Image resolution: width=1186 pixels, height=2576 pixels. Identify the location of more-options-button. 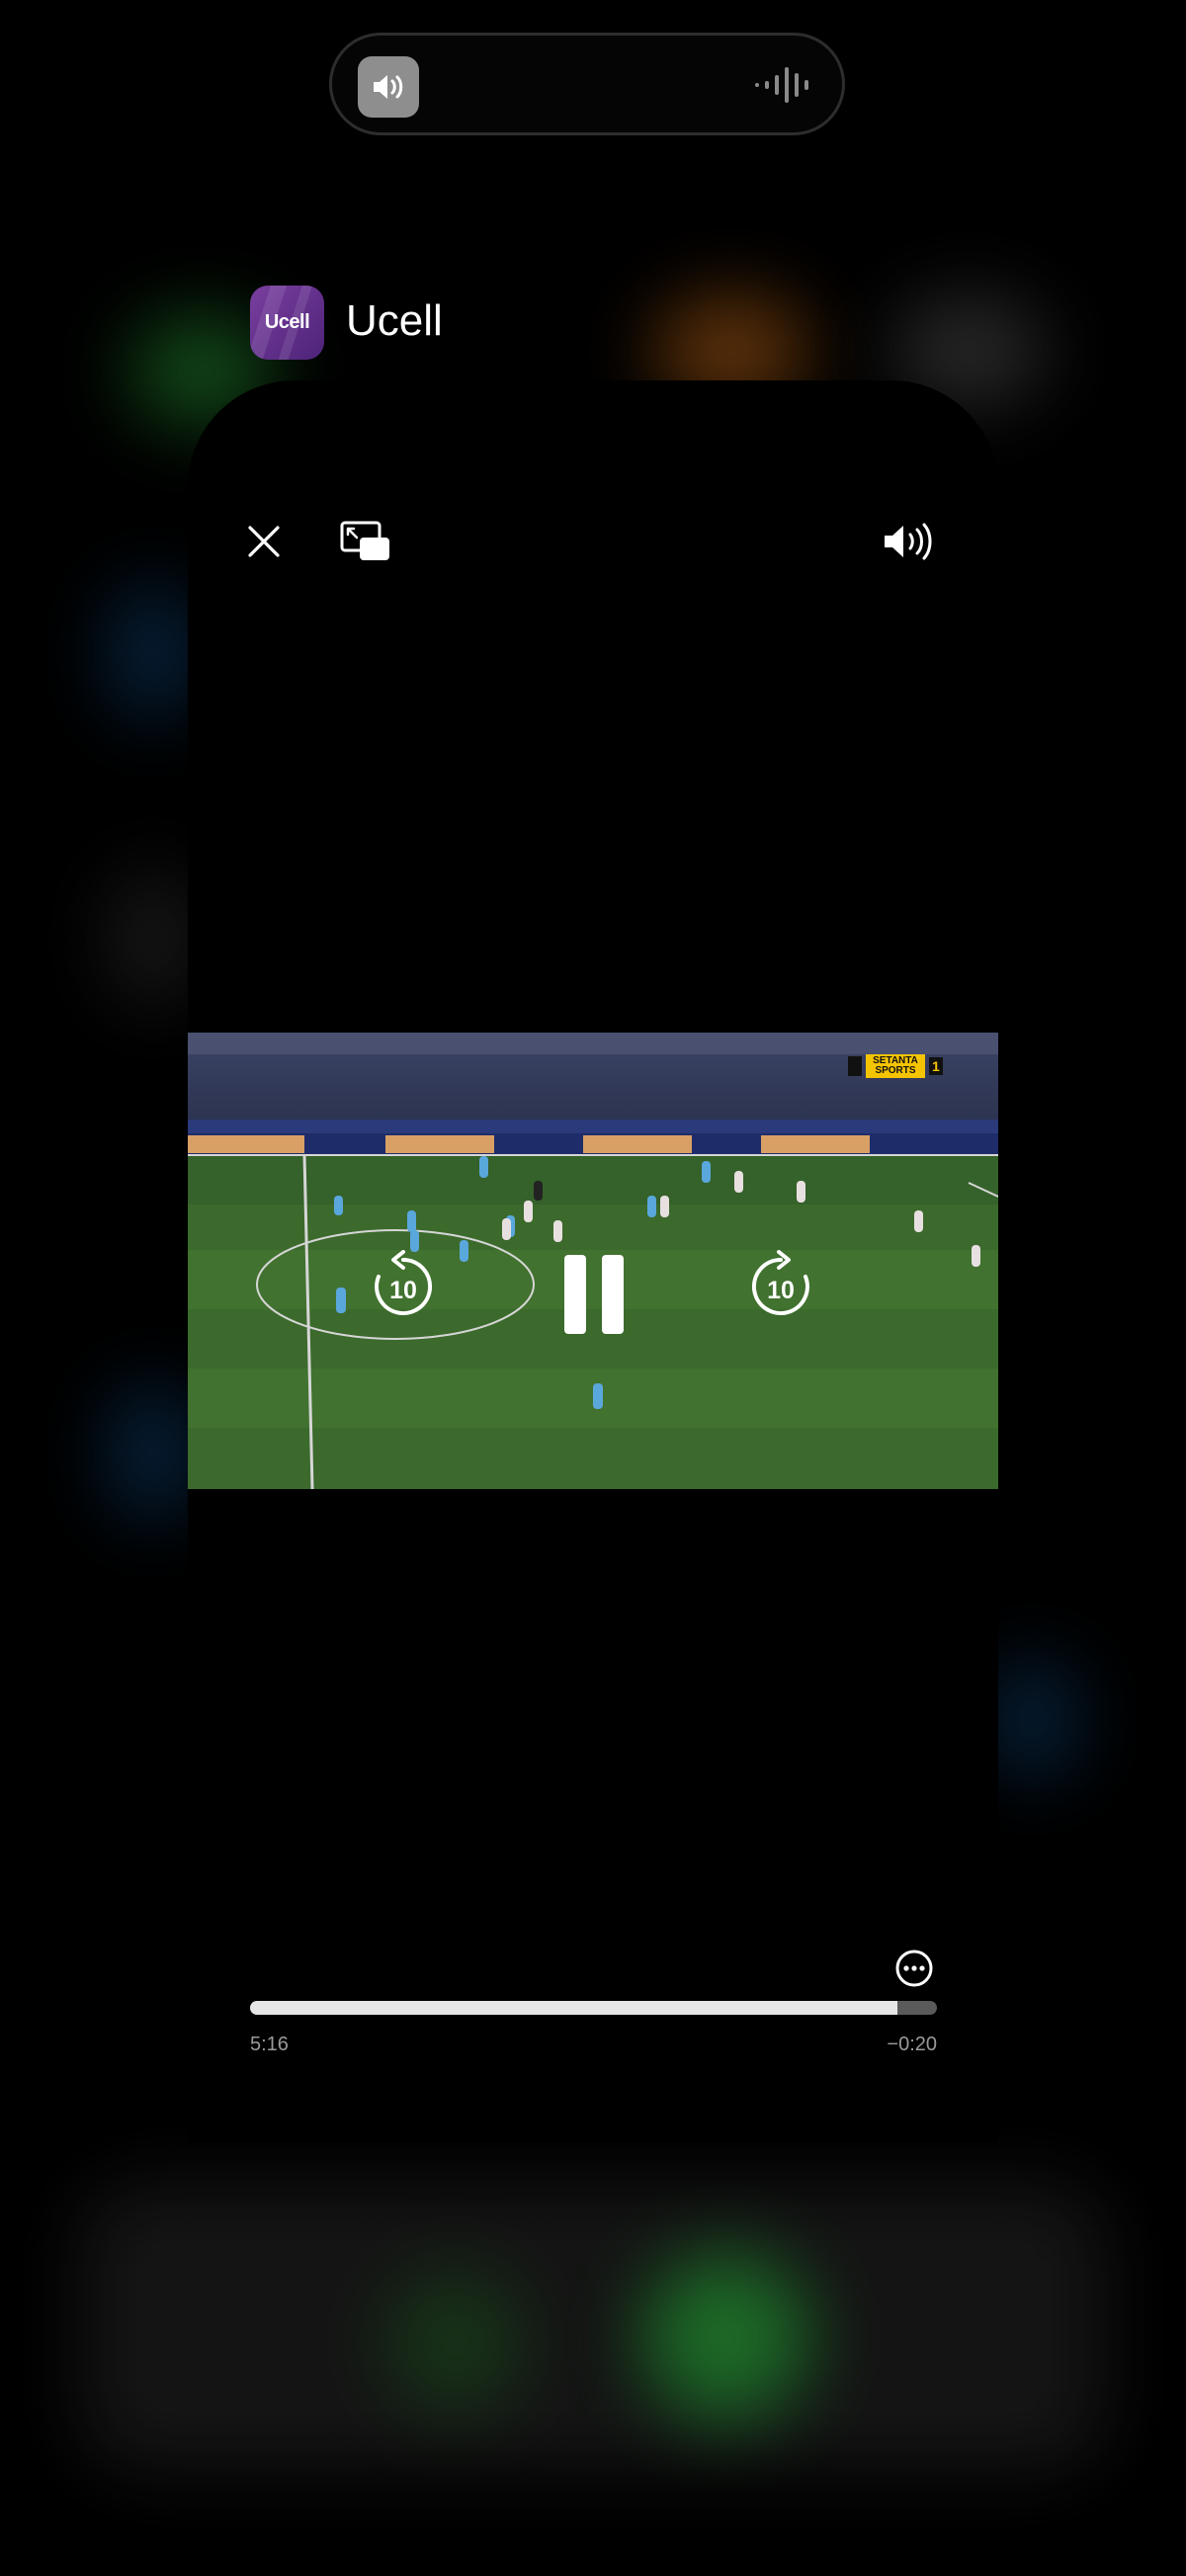
(914, 1968).